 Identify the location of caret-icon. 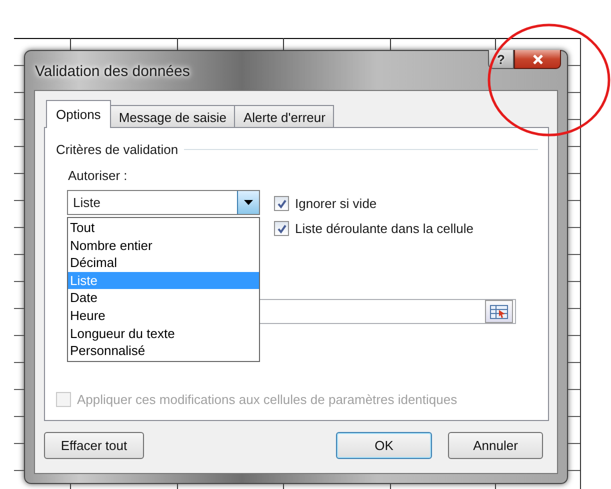
(248, 202).